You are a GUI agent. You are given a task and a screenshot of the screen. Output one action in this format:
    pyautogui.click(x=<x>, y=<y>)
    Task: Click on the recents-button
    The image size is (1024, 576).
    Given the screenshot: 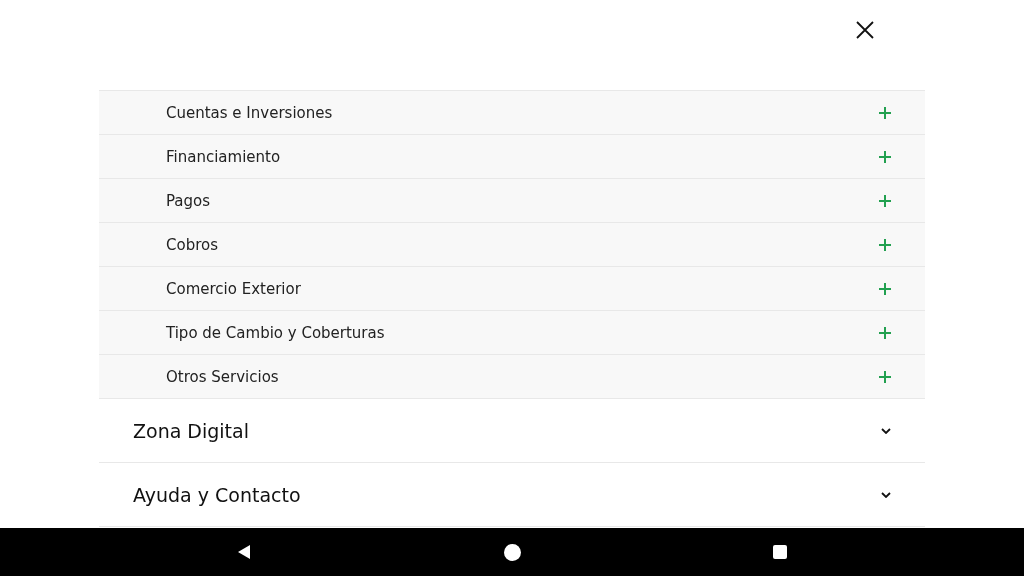 What is the action you would take?
    pyautogui.click(x=780, y=552)
    